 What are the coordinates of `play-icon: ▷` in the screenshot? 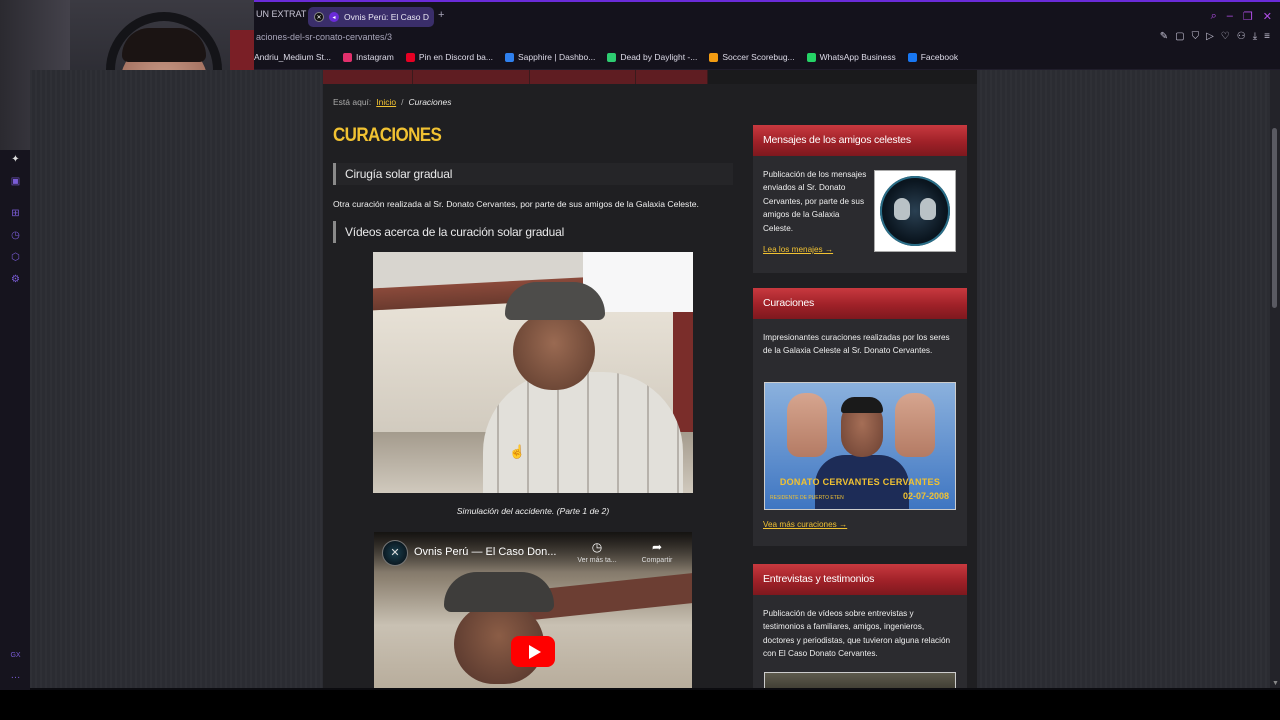 It's located at (1210, 36).